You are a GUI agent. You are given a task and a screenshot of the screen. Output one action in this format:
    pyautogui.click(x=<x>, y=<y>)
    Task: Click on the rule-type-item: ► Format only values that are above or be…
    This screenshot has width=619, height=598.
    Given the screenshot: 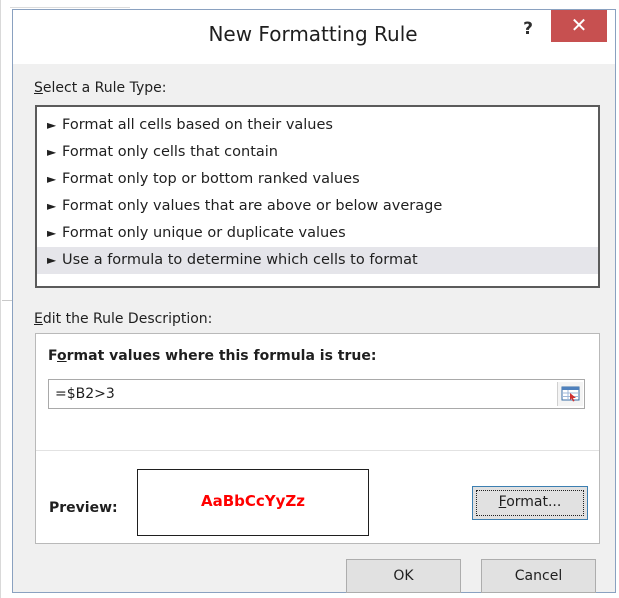 What is the action you would take?
    pyautogui.click(x=317, y=206)
    